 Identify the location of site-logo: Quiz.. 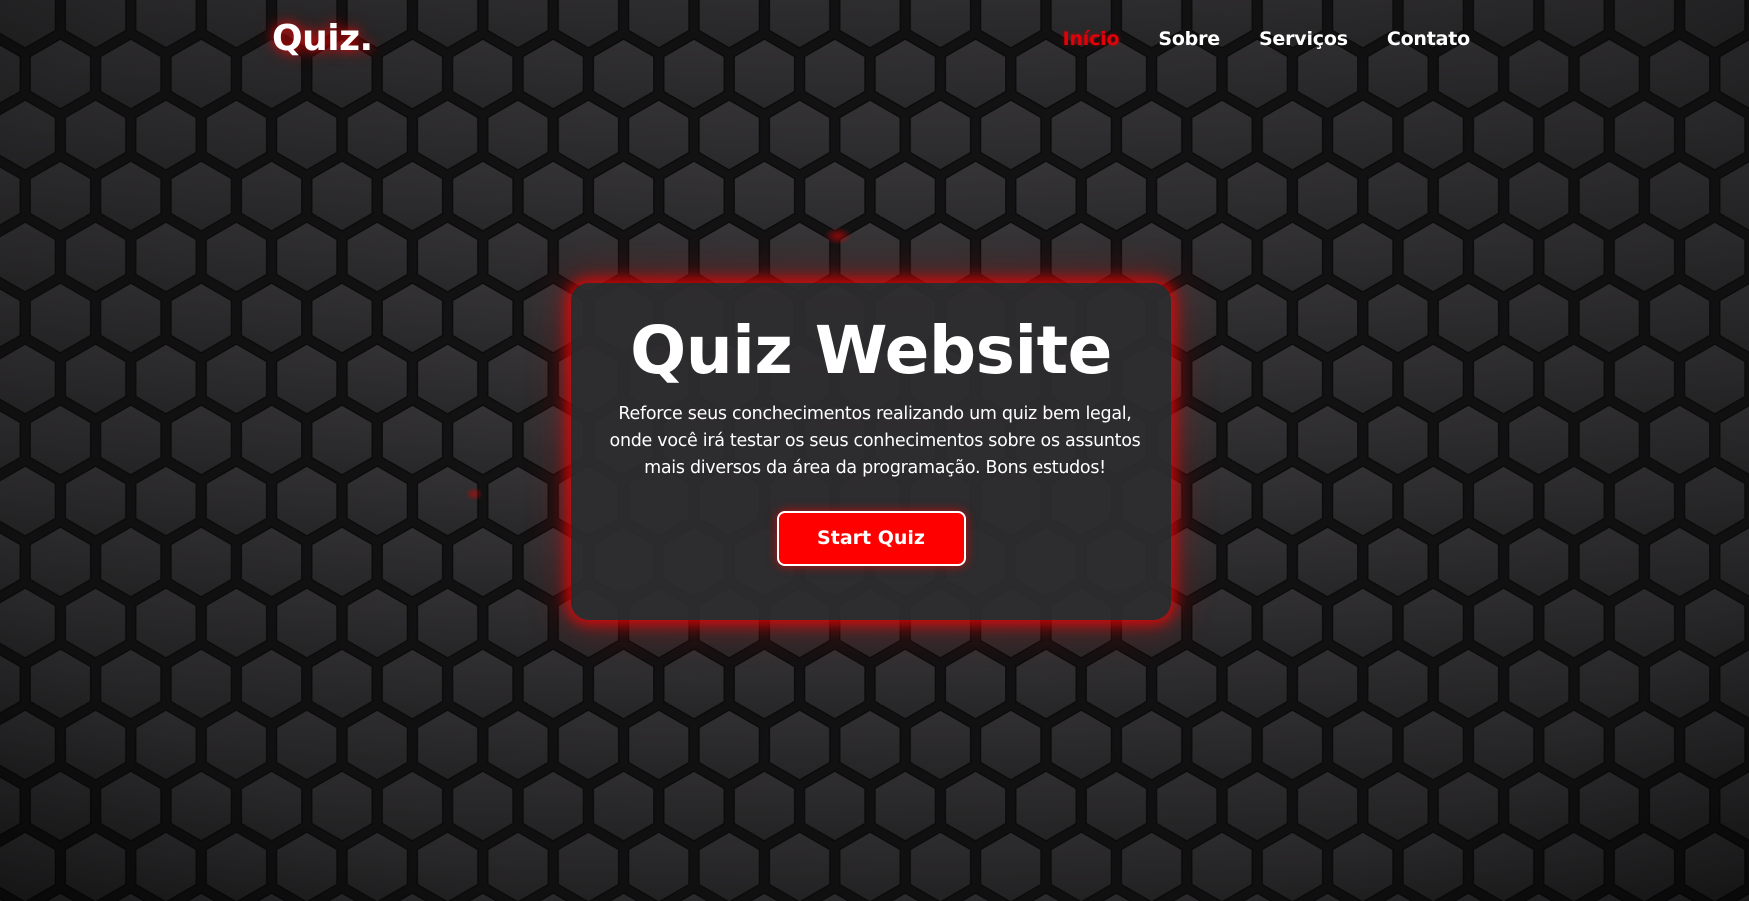
(322, 38).